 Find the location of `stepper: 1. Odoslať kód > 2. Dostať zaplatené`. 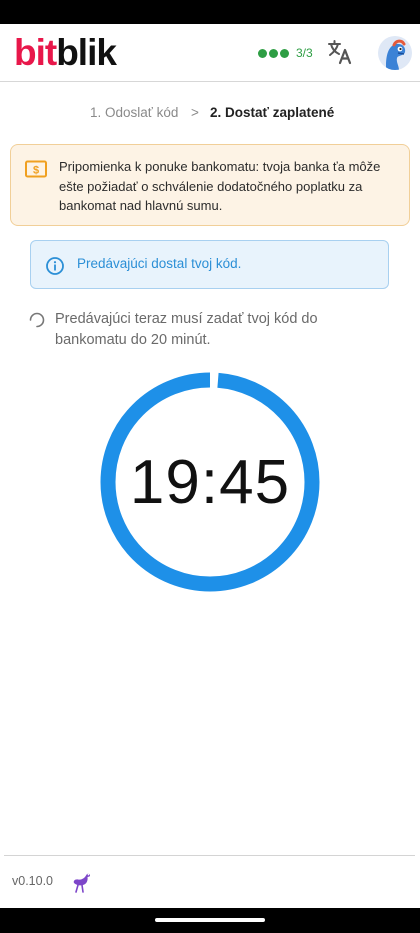

stepper: 1. Odoslať kód > 2. Dostať zaplatené is located at coordinates (210, 114).